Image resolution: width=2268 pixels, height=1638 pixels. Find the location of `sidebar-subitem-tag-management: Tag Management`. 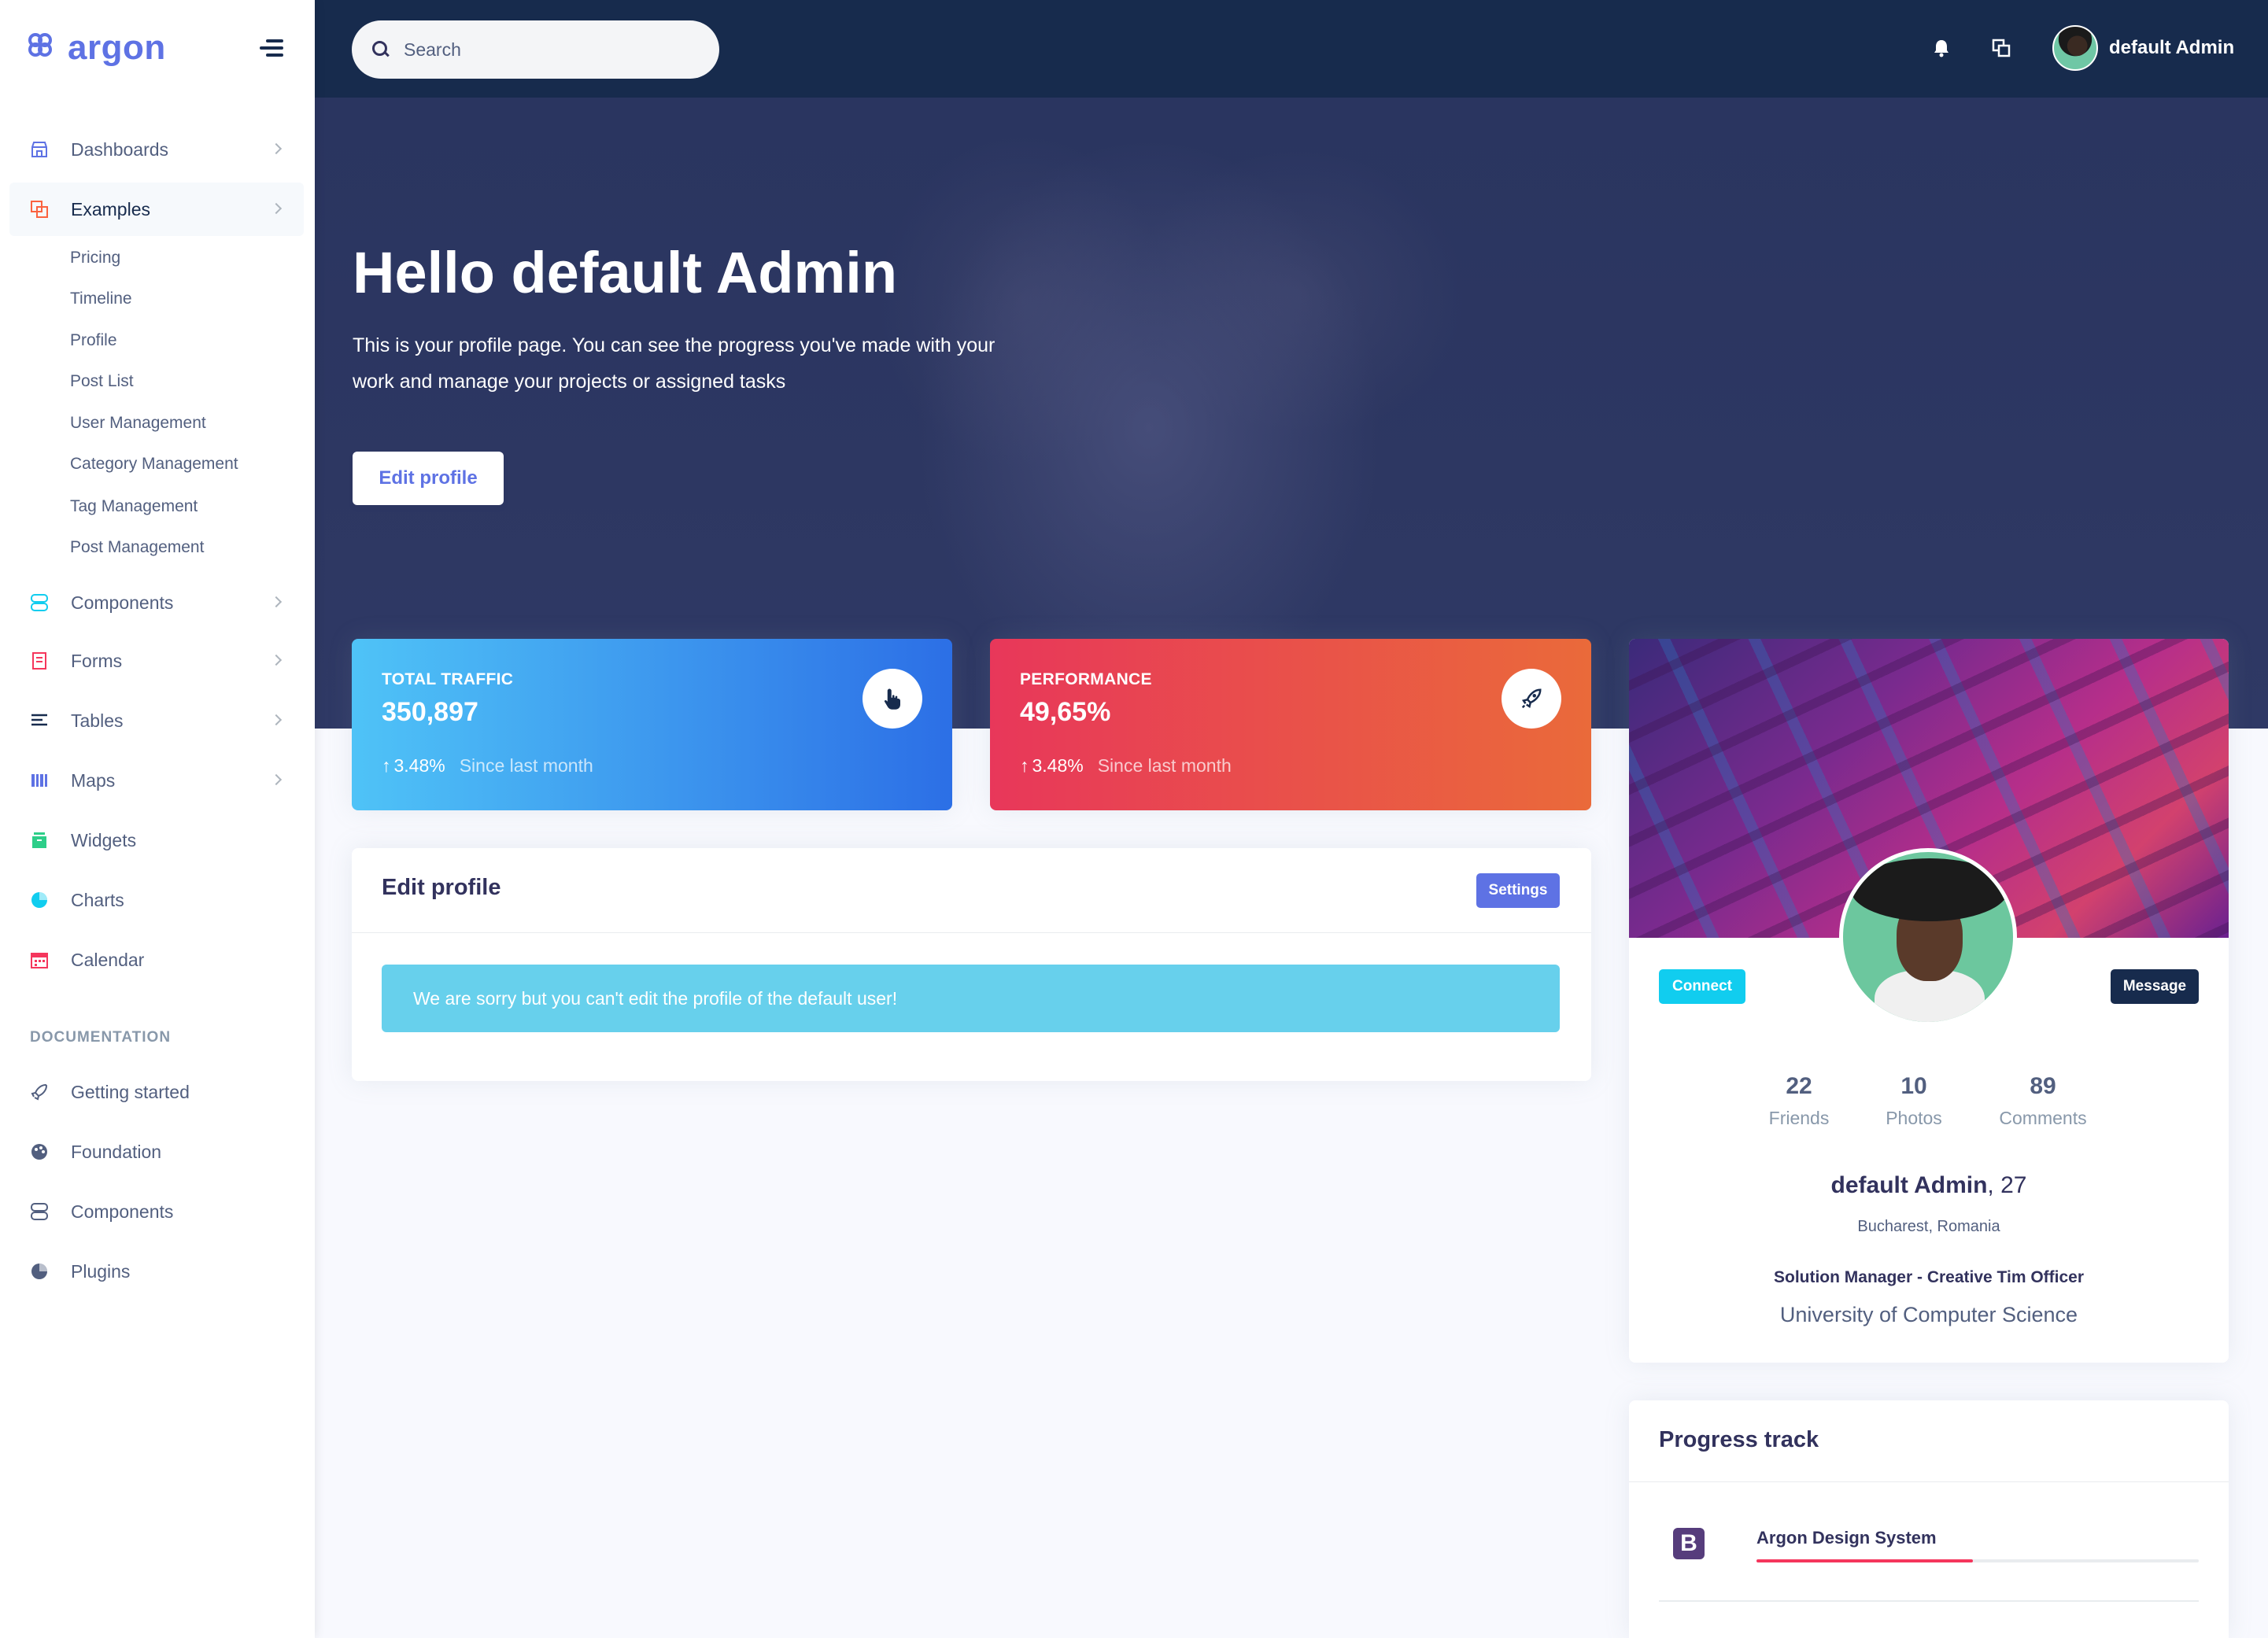

sidebar-subitem-tag-management: Tag Management is located at coordinates (134, 506).